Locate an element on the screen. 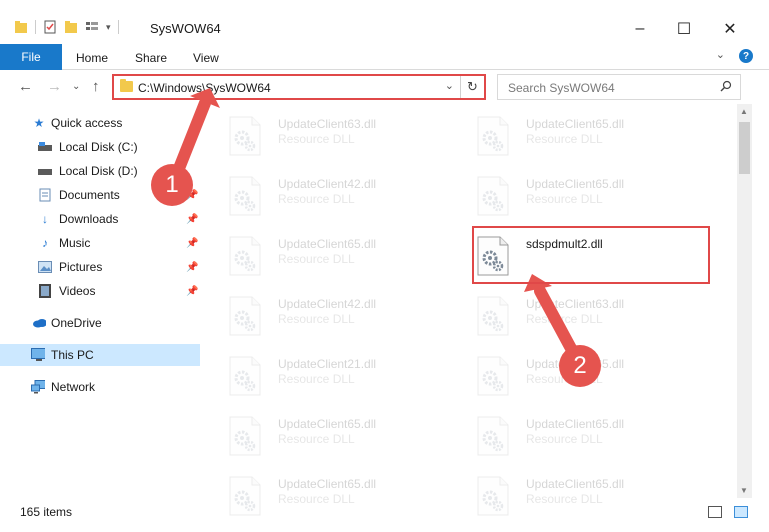  step-2-marker: 2 is located at coordinates (580, 366).